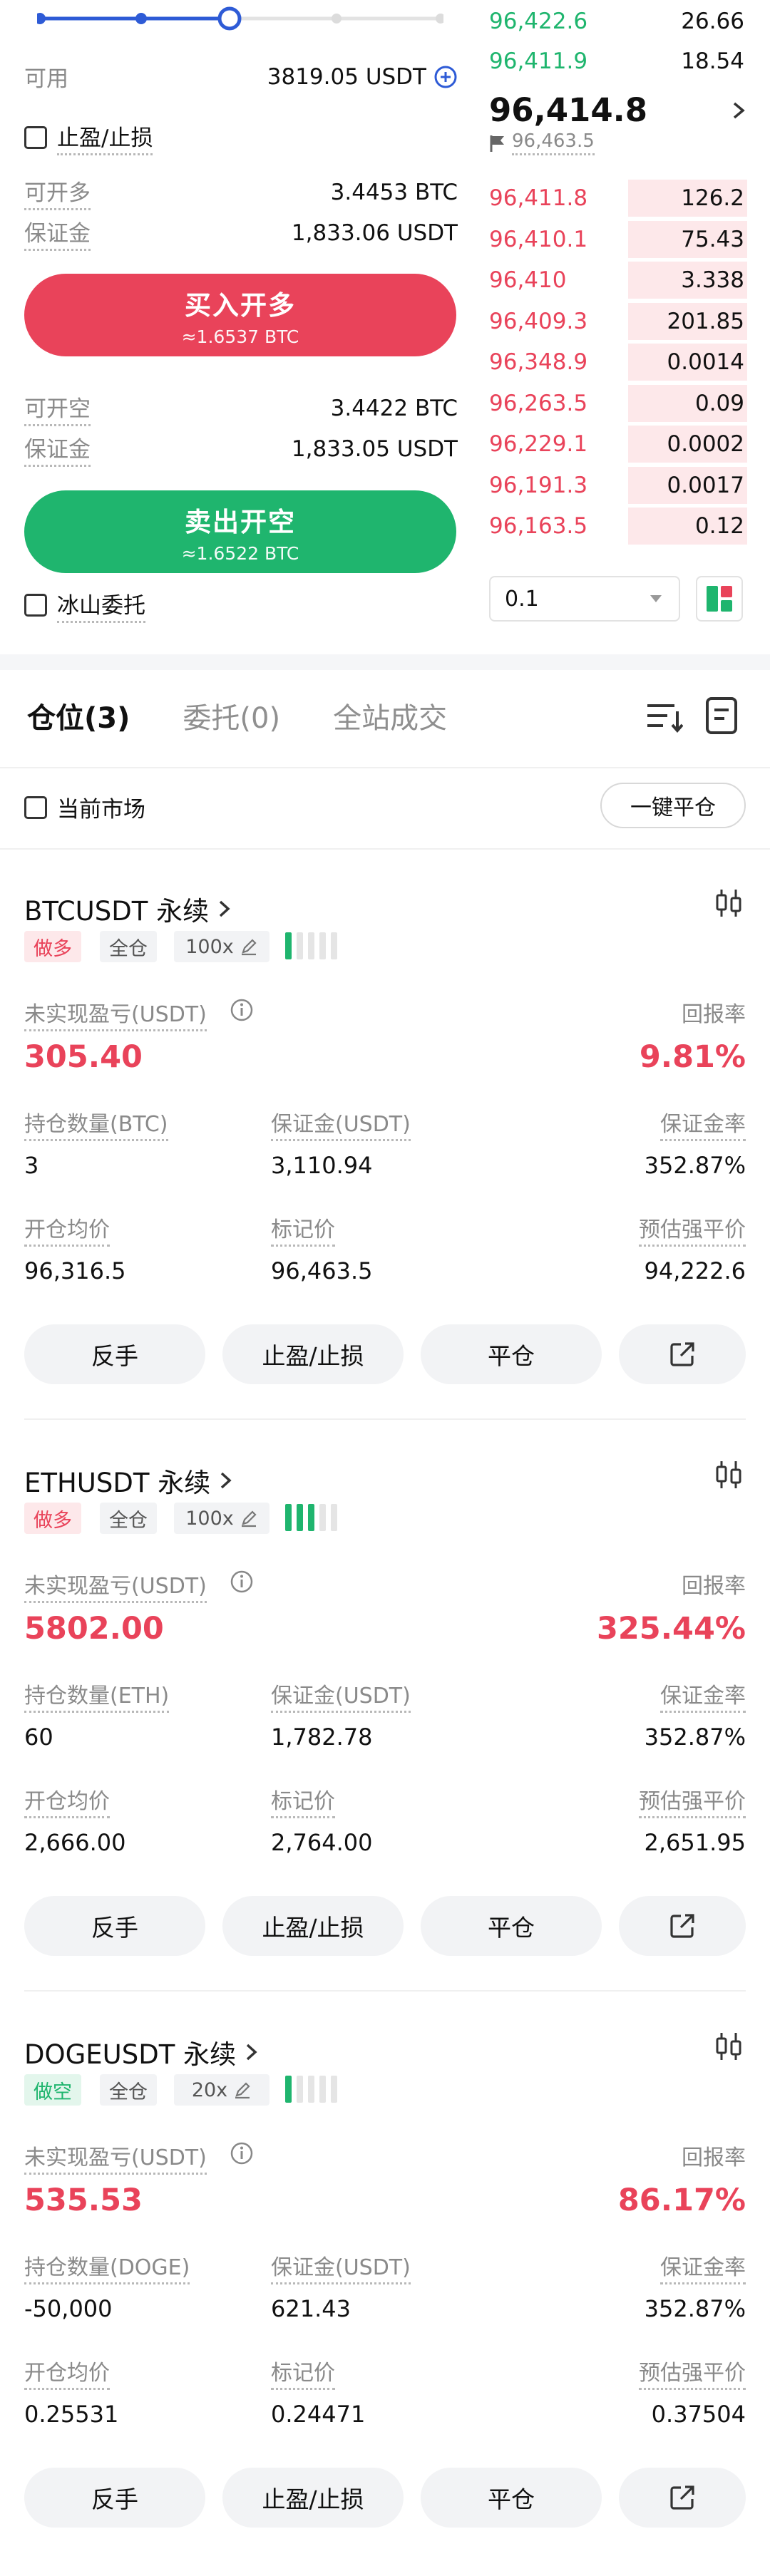 The width and height of the screenshot is (770, 2576). I want to click on precision-select: 0.1, so click(584, 599).